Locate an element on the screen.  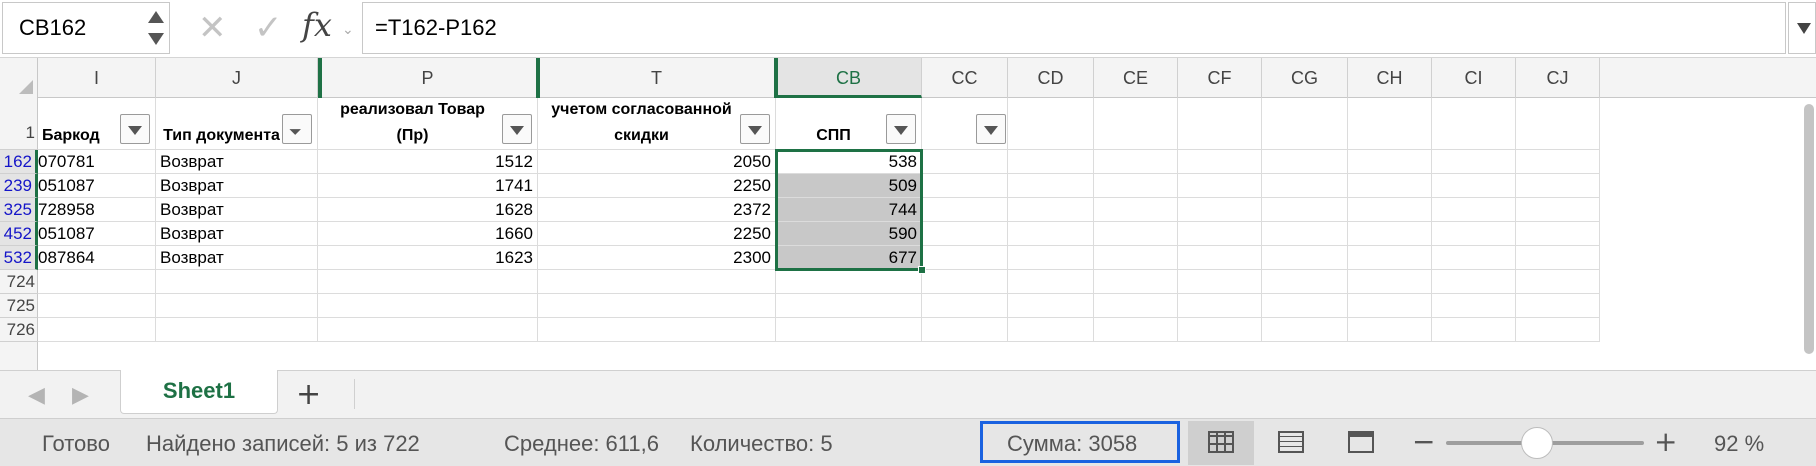
zoom-level: 92 % is located at coordinates (1739, 444).